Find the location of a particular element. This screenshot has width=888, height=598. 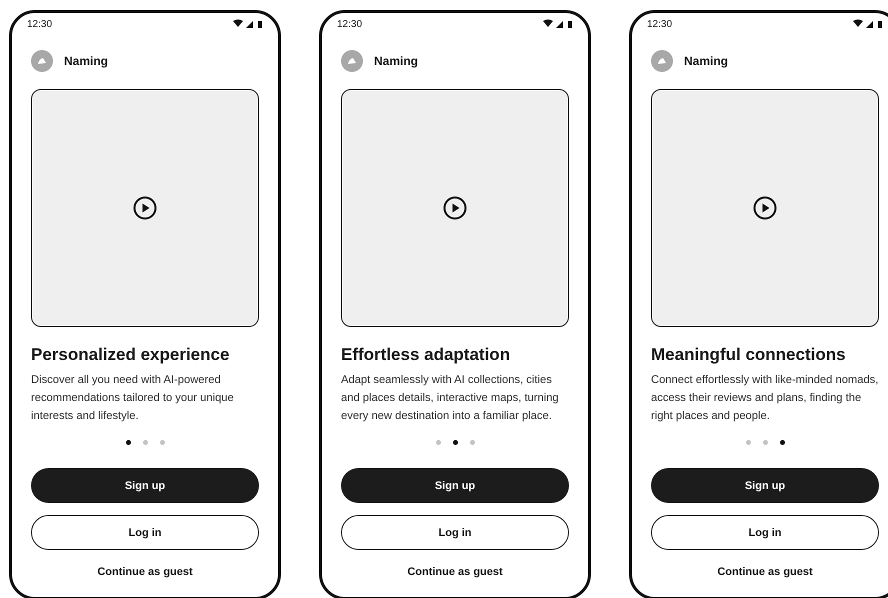

slide-description: Adapt seamlessly with AI collections, cities and places details, interactive maps, turning every new destination into a familiar place. is located at coordinates (450, 398).